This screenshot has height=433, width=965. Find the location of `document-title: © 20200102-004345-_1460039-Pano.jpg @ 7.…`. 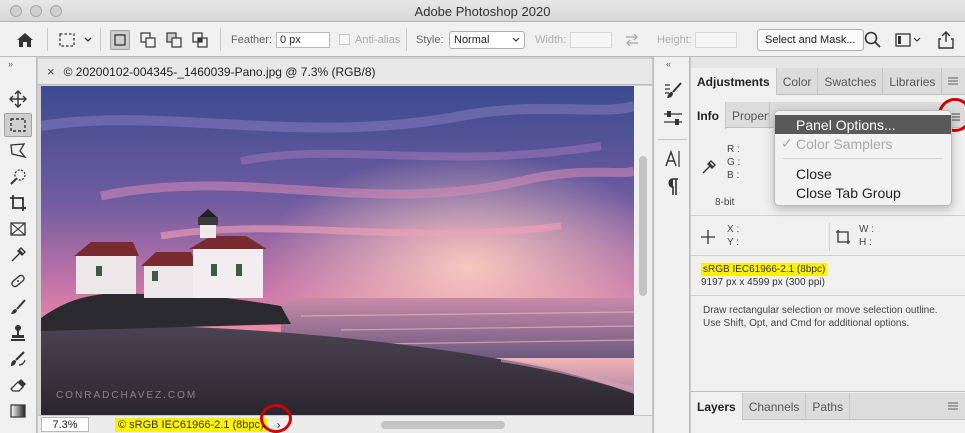

document-title: © 20200102-004345-_1460039-Pano.jpg @ 7.… is located at coordinates (219, 71).